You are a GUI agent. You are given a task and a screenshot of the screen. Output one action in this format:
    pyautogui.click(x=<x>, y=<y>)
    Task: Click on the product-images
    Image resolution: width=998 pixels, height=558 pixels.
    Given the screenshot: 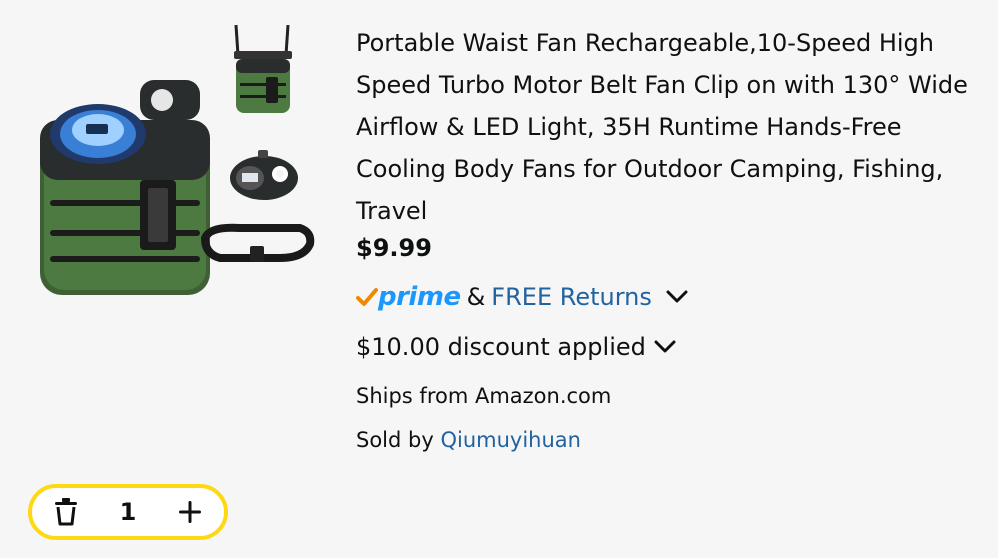 What is the action you would take?
    pyautogui.click(x=180, y=157)
    